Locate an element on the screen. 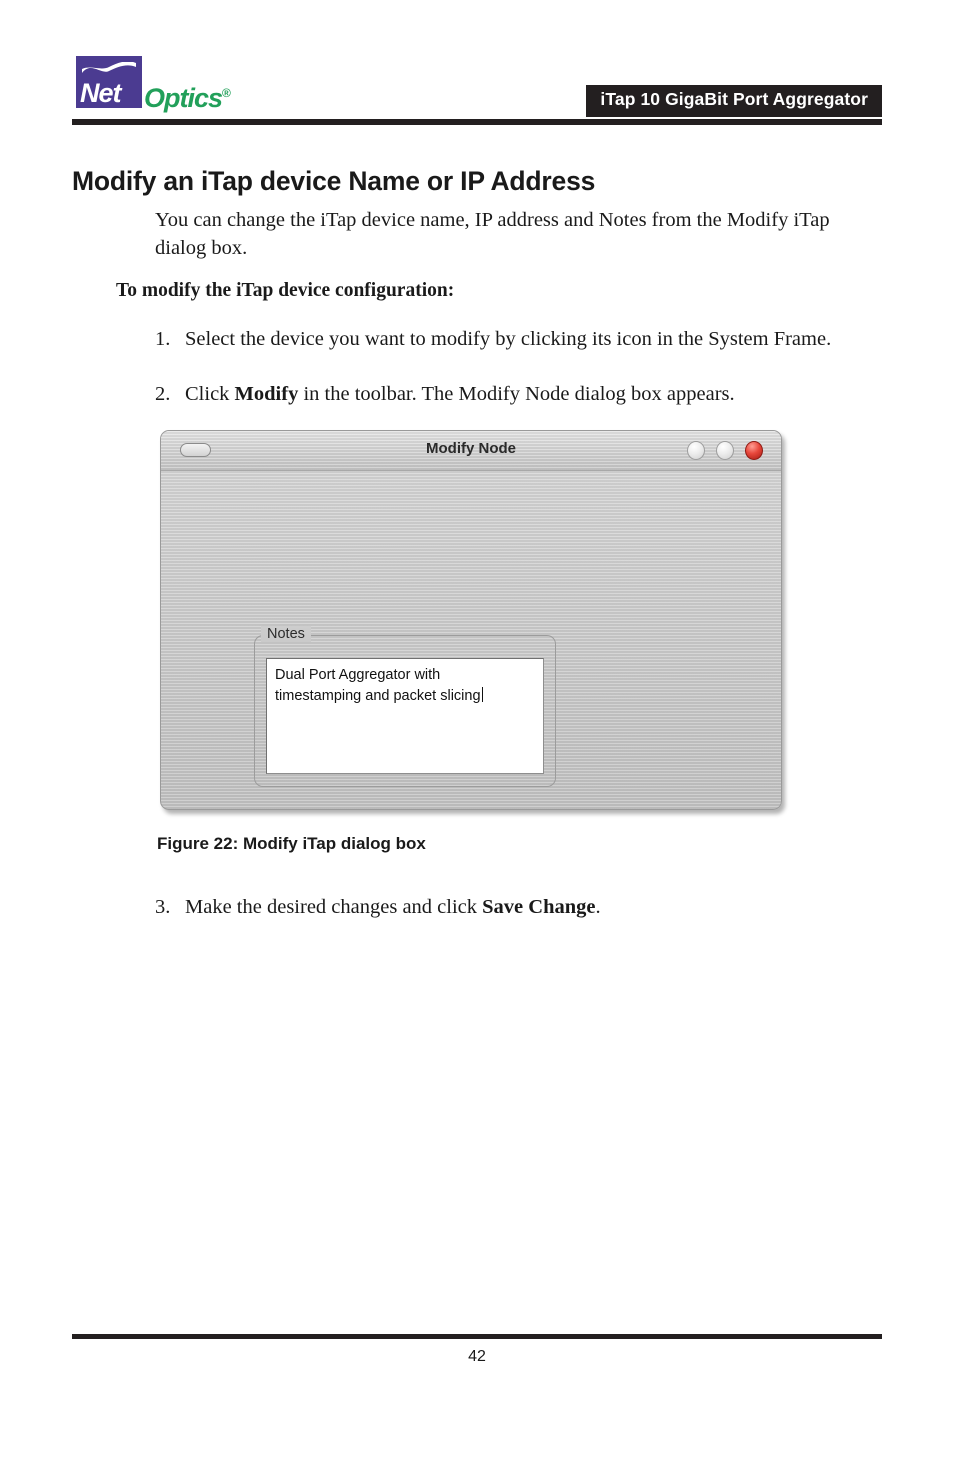  step-2-text-bold: Modify is located at coordinates (266, 394).